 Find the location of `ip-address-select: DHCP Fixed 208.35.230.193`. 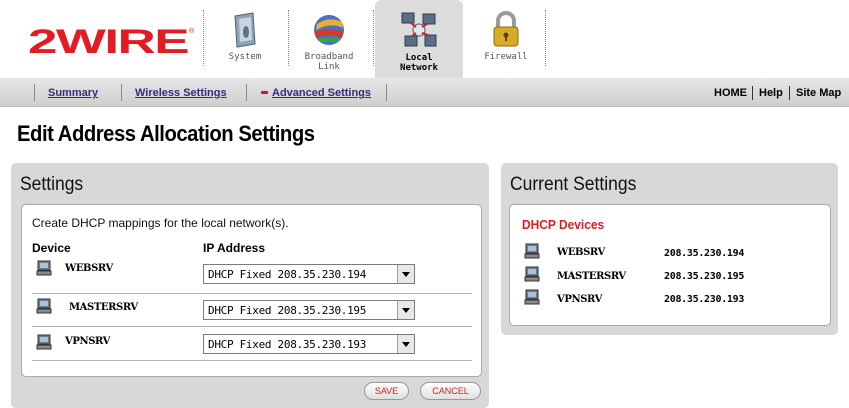

ip-address-select: DHCP Fixed 208.35.230.193 is located at coordinates (309, 344).